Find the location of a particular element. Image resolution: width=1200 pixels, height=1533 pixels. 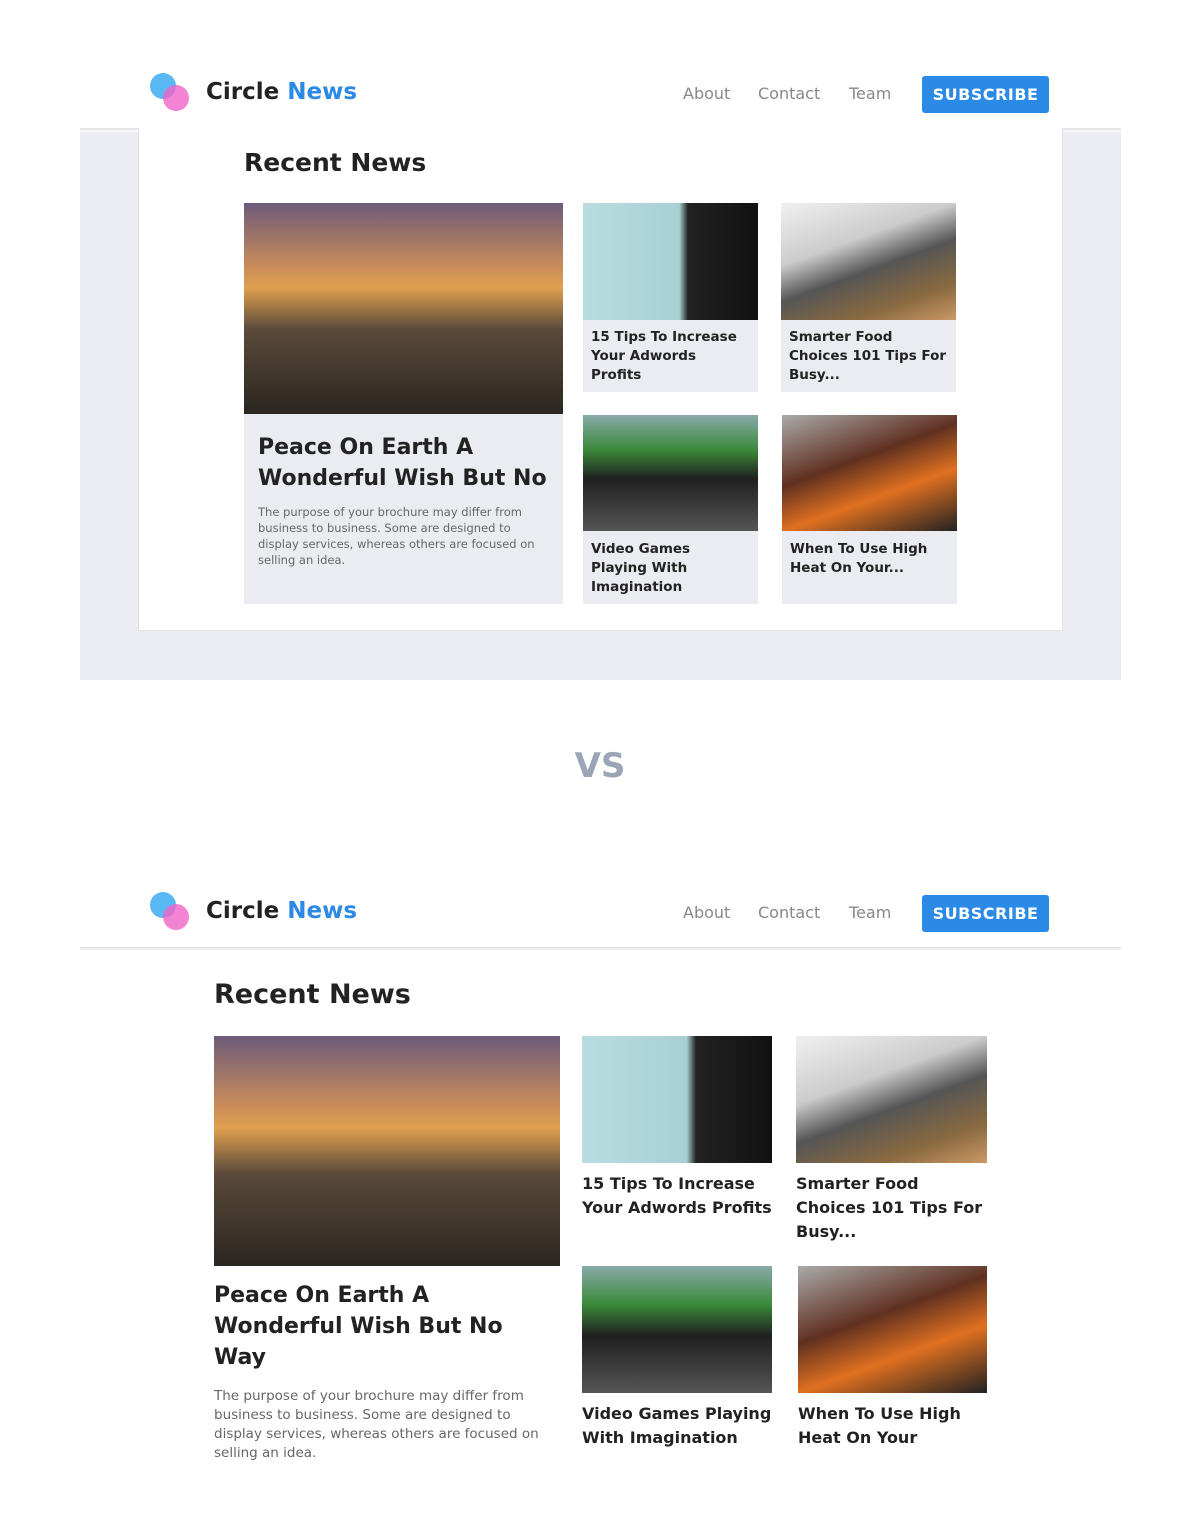

news-card: When To Use High Heat On Your is located at coordinates (892, 1358).